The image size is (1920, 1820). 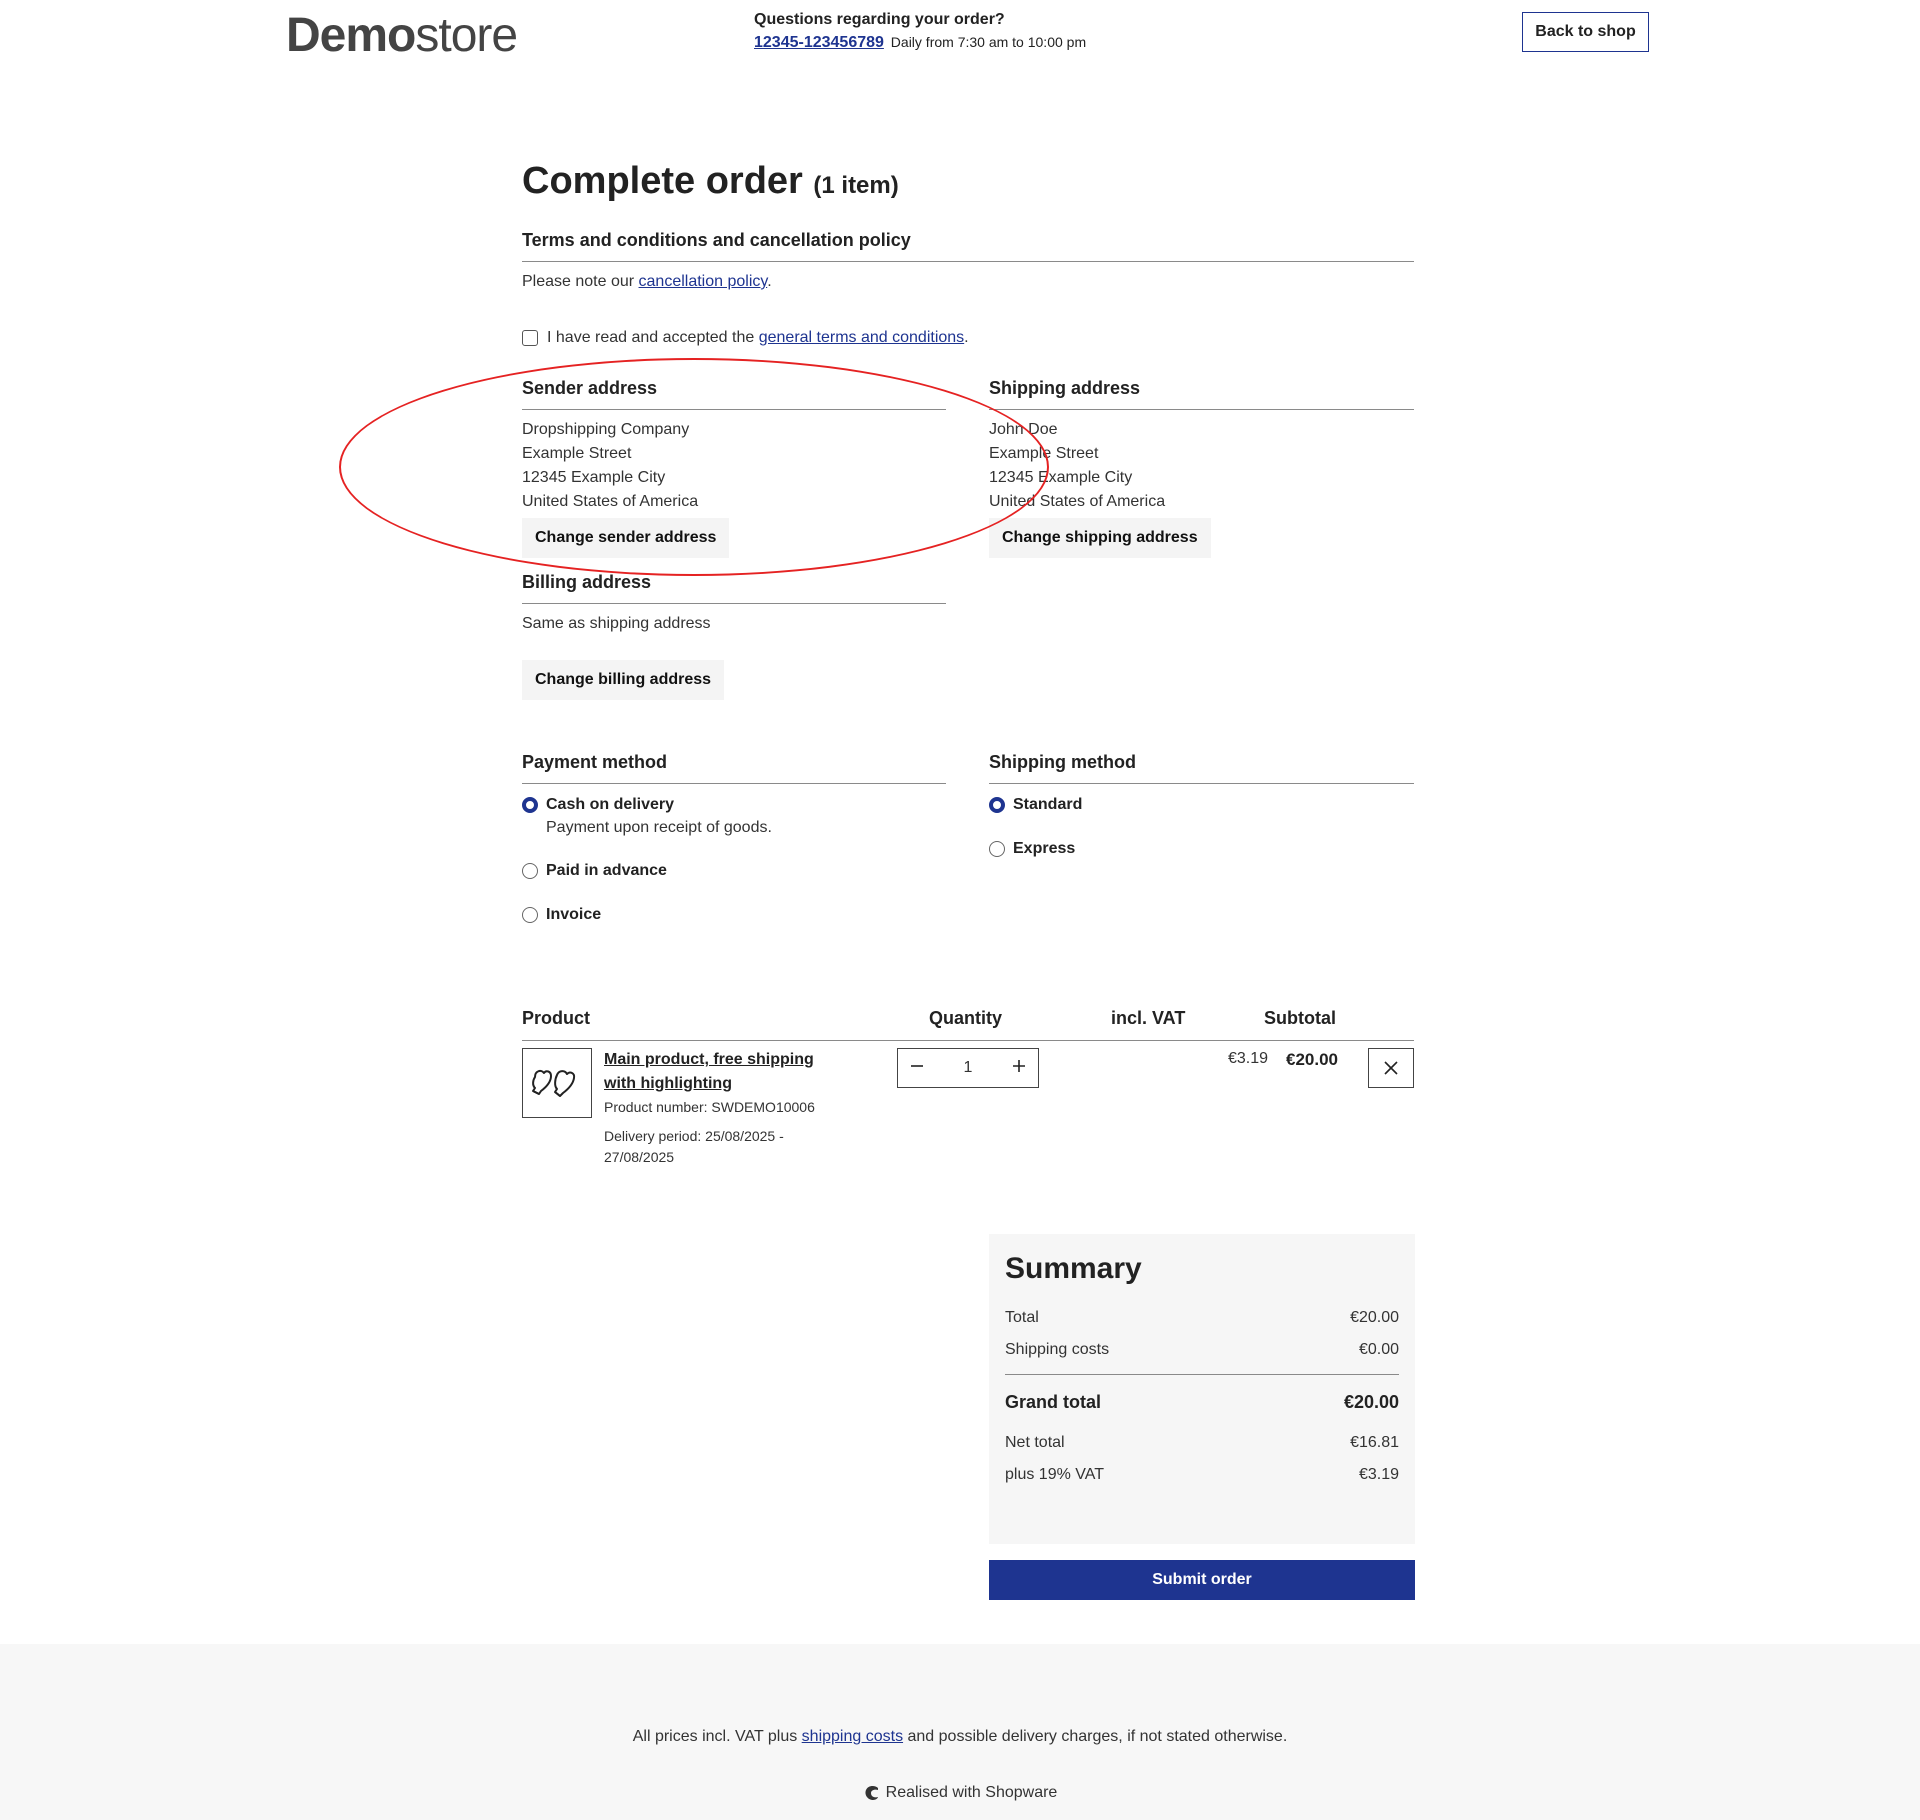 I want to click on column-quantity: Quantity, so click(x=966, y=1018).